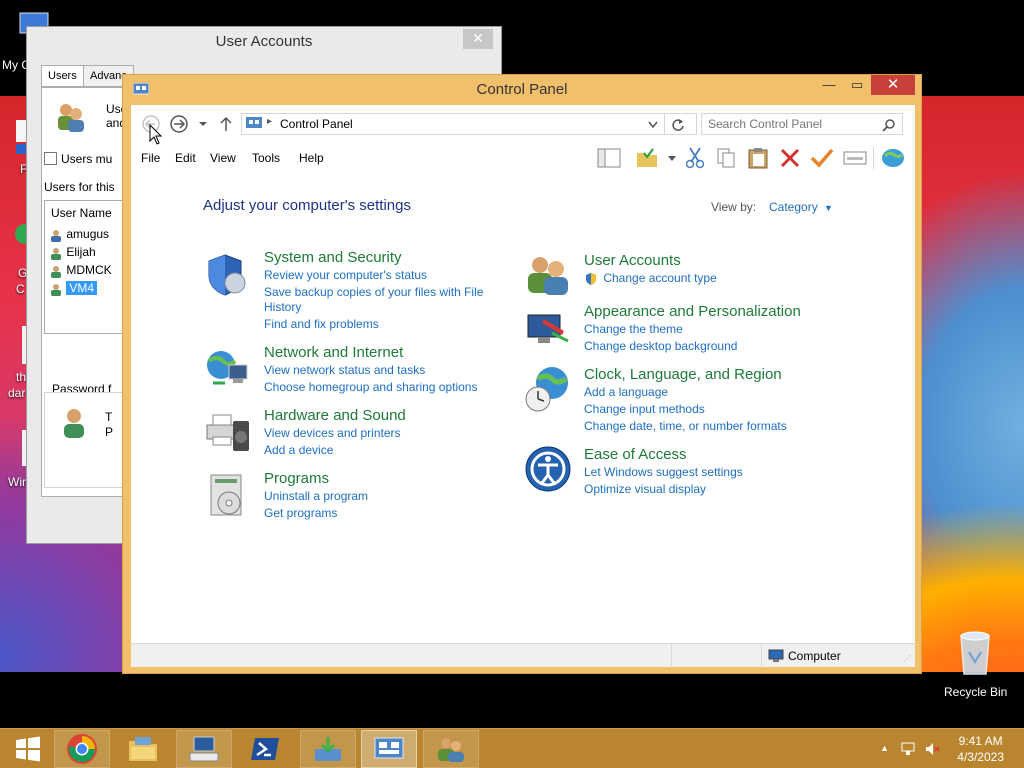  I want to click on close-button: ✕, so click(893, 85).